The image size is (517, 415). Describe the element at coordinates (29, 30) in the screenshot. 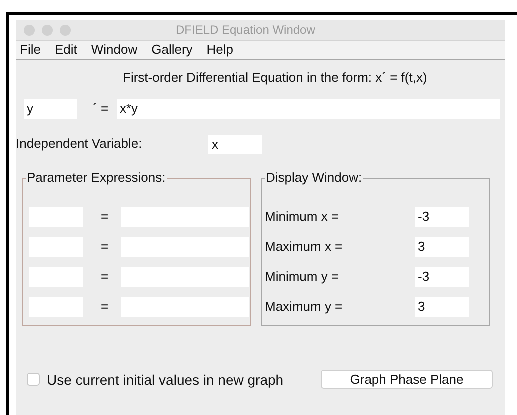

I see `close-icon` at that location.